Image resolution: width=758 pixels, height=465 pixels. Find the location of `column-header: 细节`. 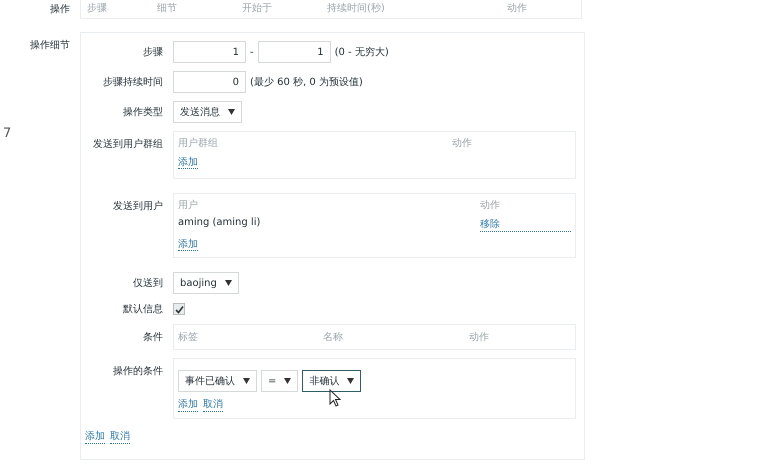

column-header: 细节 is located at coordinates (167, 8).